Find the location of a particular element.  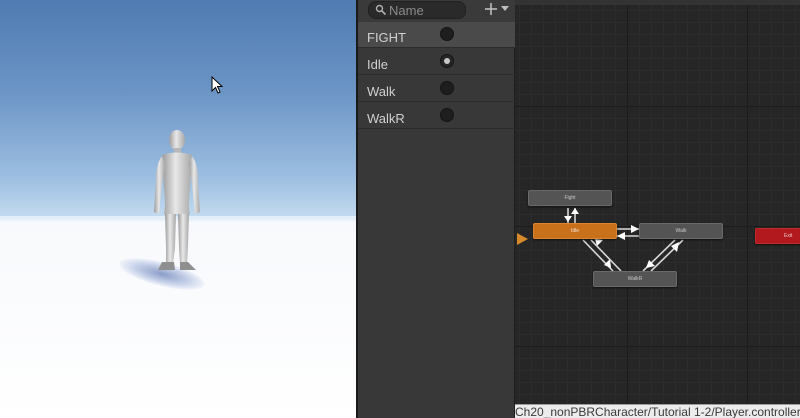

character-model is located at coordinates (180, 201).